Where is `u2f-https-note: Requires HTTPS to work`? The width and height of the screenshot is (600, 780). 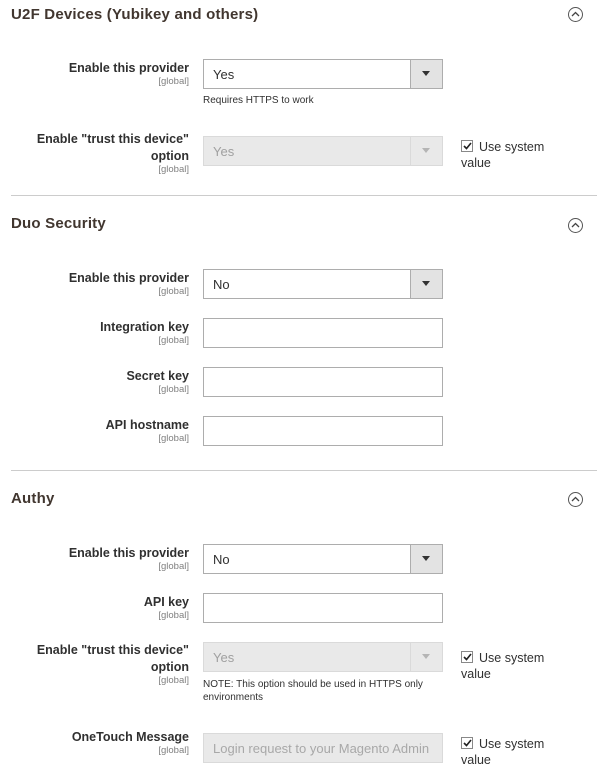
u2f-https-note: Requires HTTPS to work is located at coordinates (258, 100).